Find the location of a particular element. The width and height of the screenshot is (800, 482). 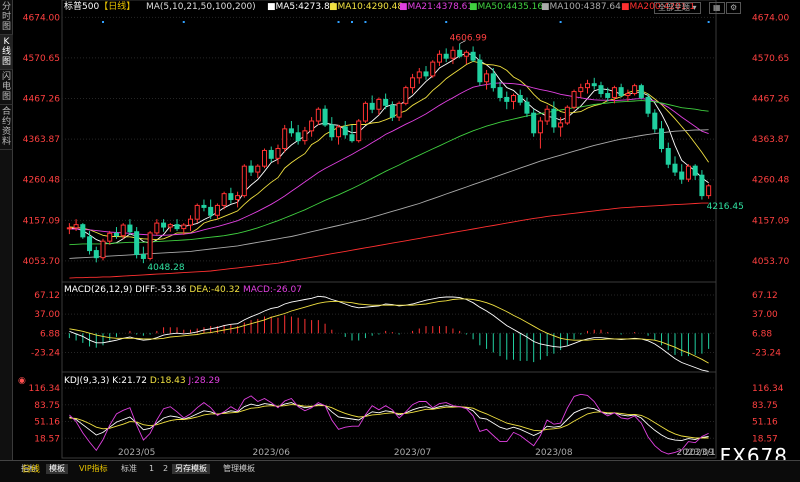

sidebar-tab-2: 闪电图 is located at coordinates (6, 87).